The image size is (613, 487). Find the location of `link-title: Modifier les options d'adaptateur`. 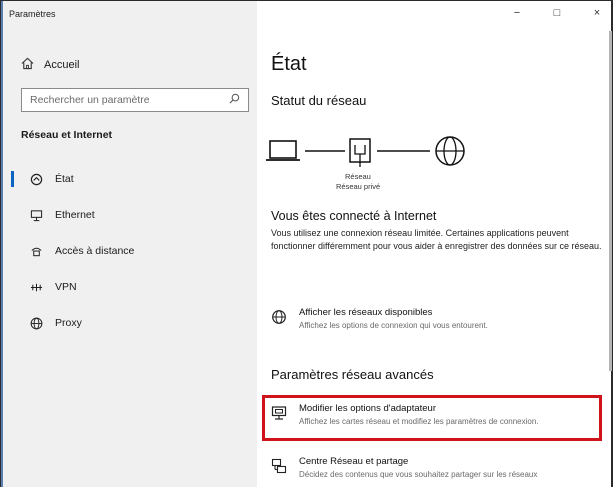

link-title: Modifier les options d'adaptateur is located at coordinates (368, 408).